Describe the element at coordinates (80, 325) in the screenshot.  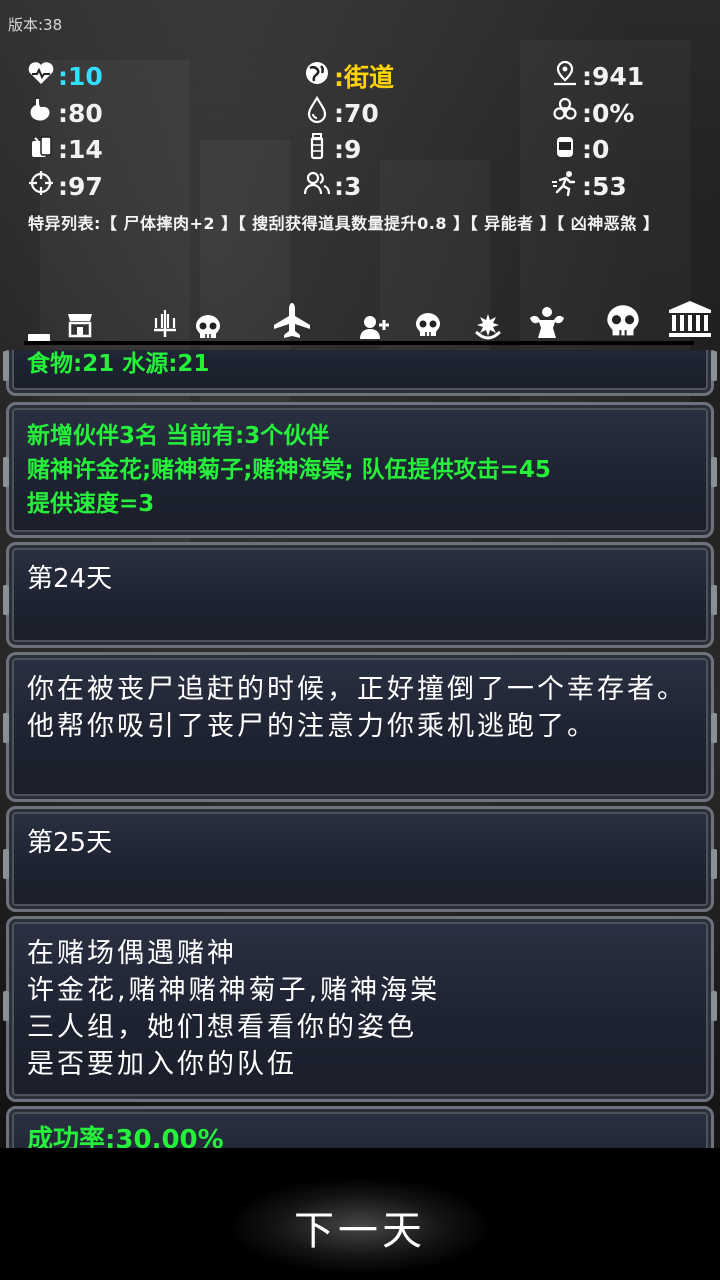
I see `shop-icon` at that location.